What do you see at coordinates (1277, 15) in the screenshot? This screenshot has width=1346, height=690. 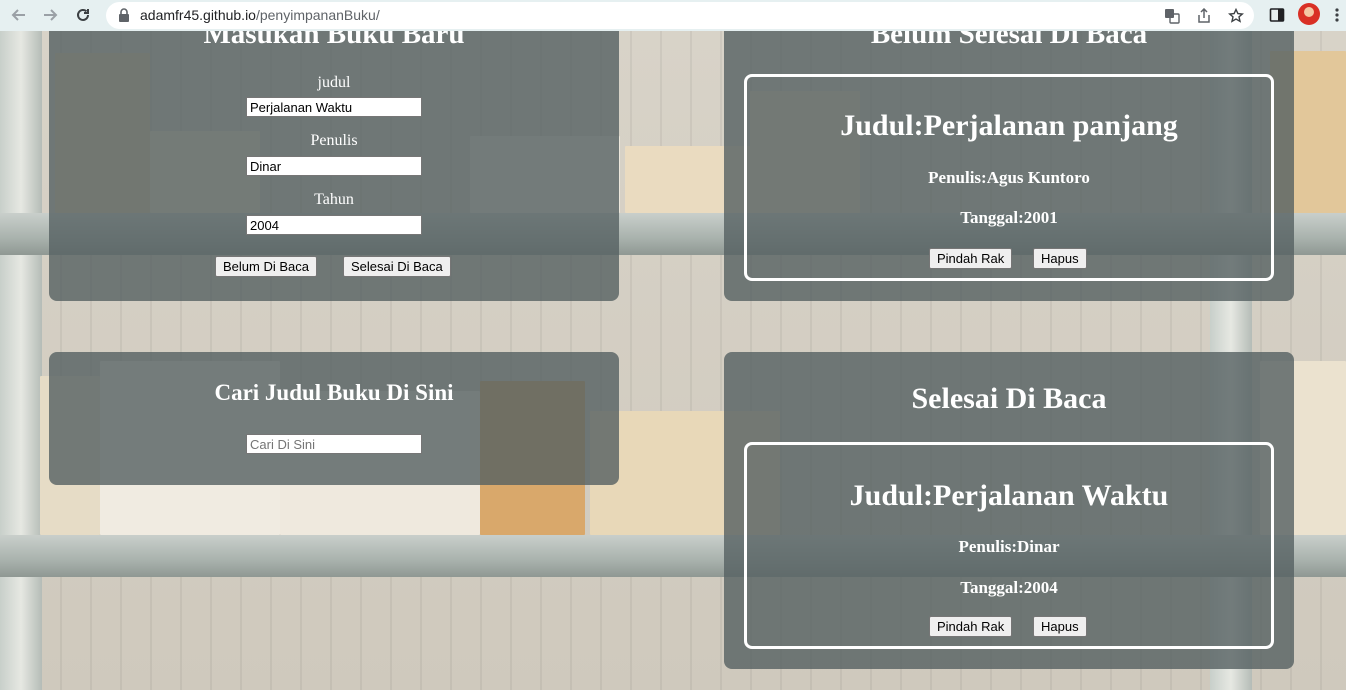 I see `side-panel-icon` at bounding box center [1277, 15].